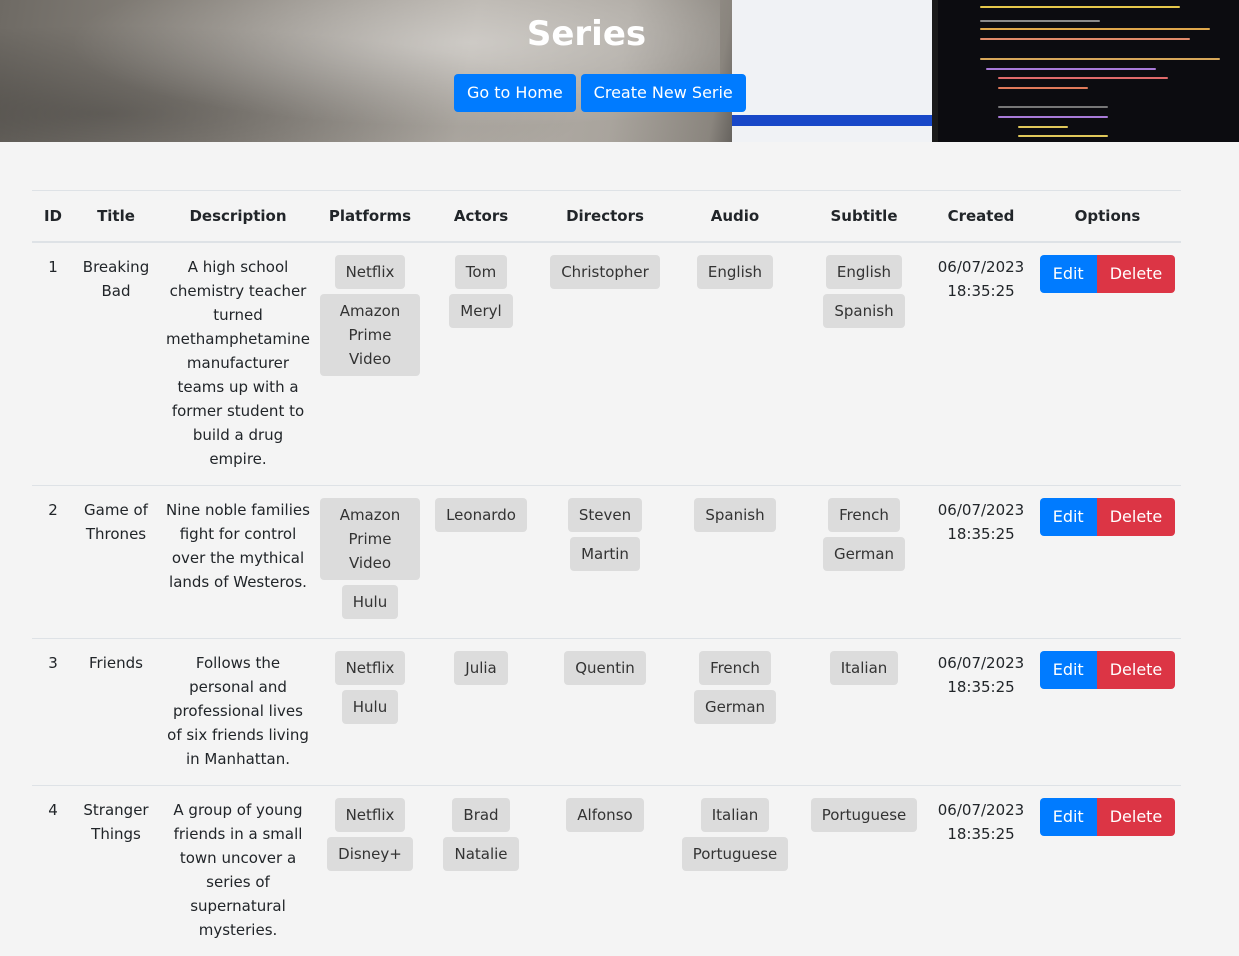  I want to click on cell-platforms-list: NetflixAmazon Prime Video, so click(370, 318).